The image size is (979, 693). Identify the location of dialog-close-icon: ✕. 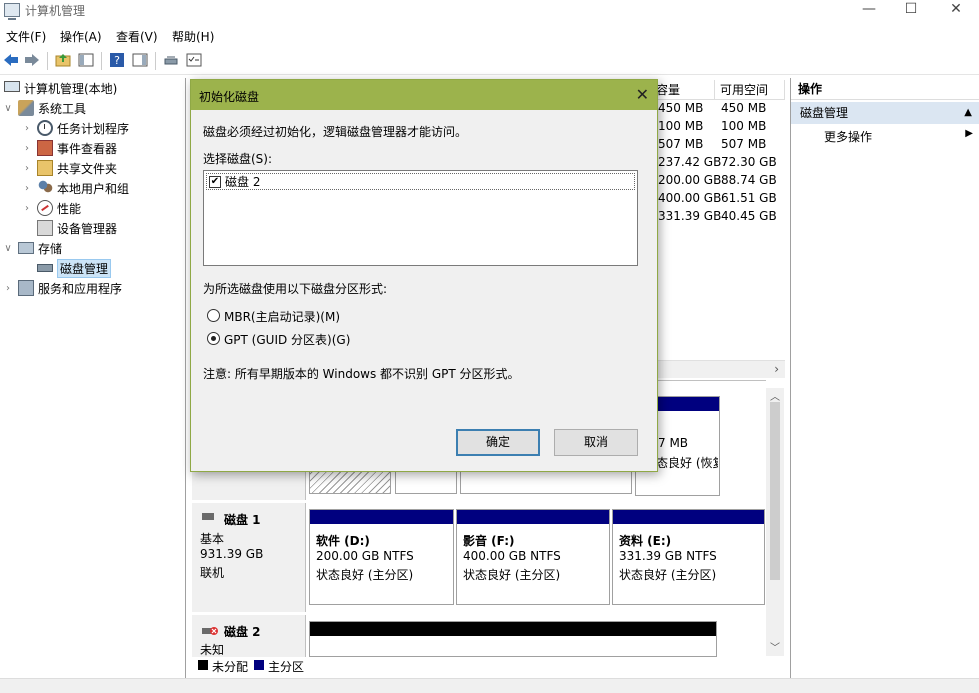
(642, 94).